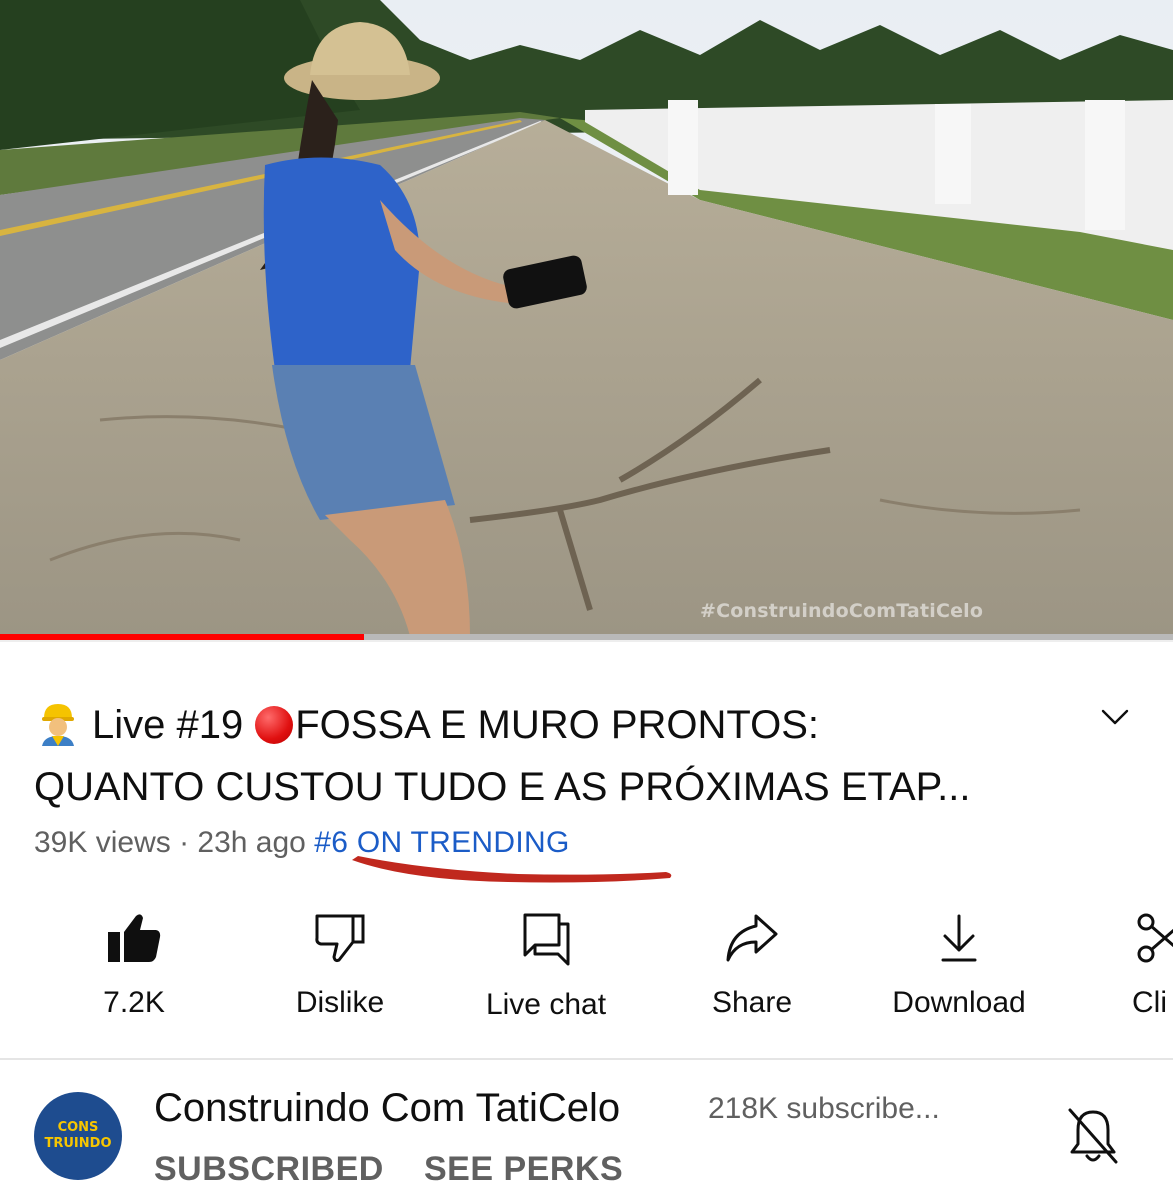  I want to click on video-title-line-1: Live #19 FOSSA E MURO PRONTOS:, so click(554, 725).